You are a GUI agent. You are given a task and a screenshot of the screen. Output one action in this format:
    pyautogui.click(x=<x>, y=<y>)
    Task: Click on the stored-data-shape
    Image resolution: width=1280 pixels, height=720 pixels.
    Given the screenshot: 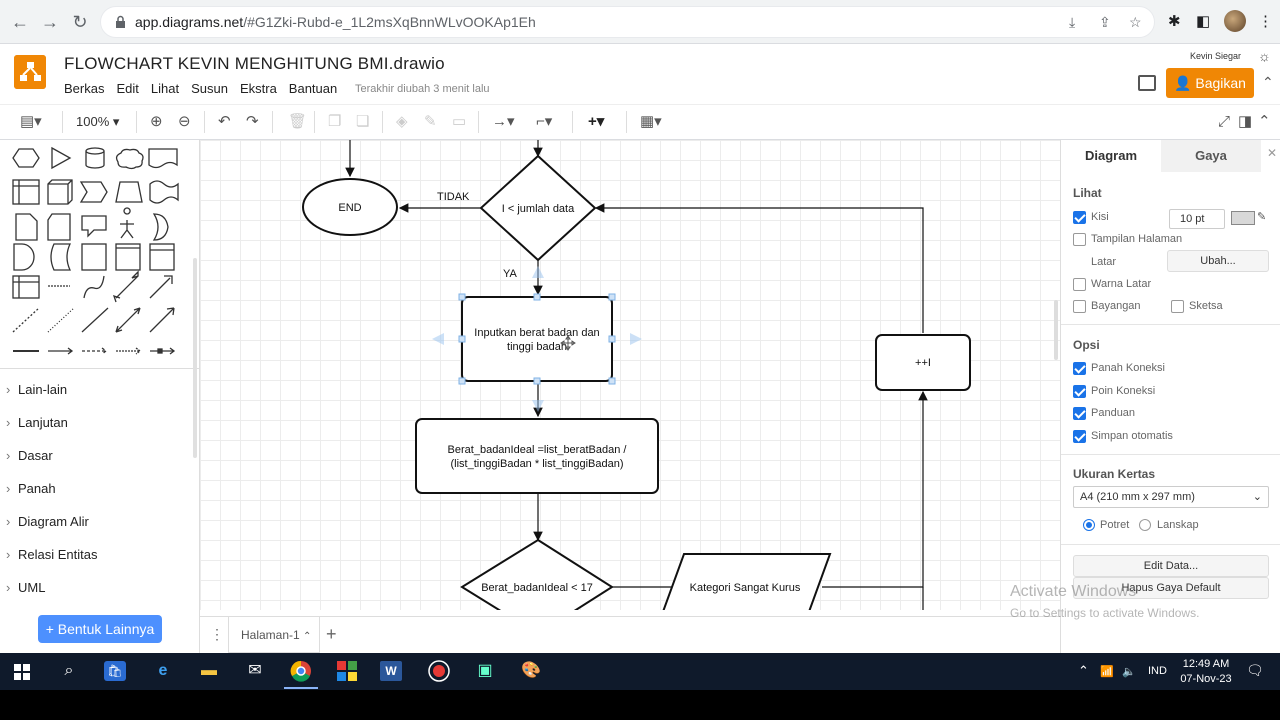 What is the action you would take?
    pyautogui.click(x=61, y=257)
    